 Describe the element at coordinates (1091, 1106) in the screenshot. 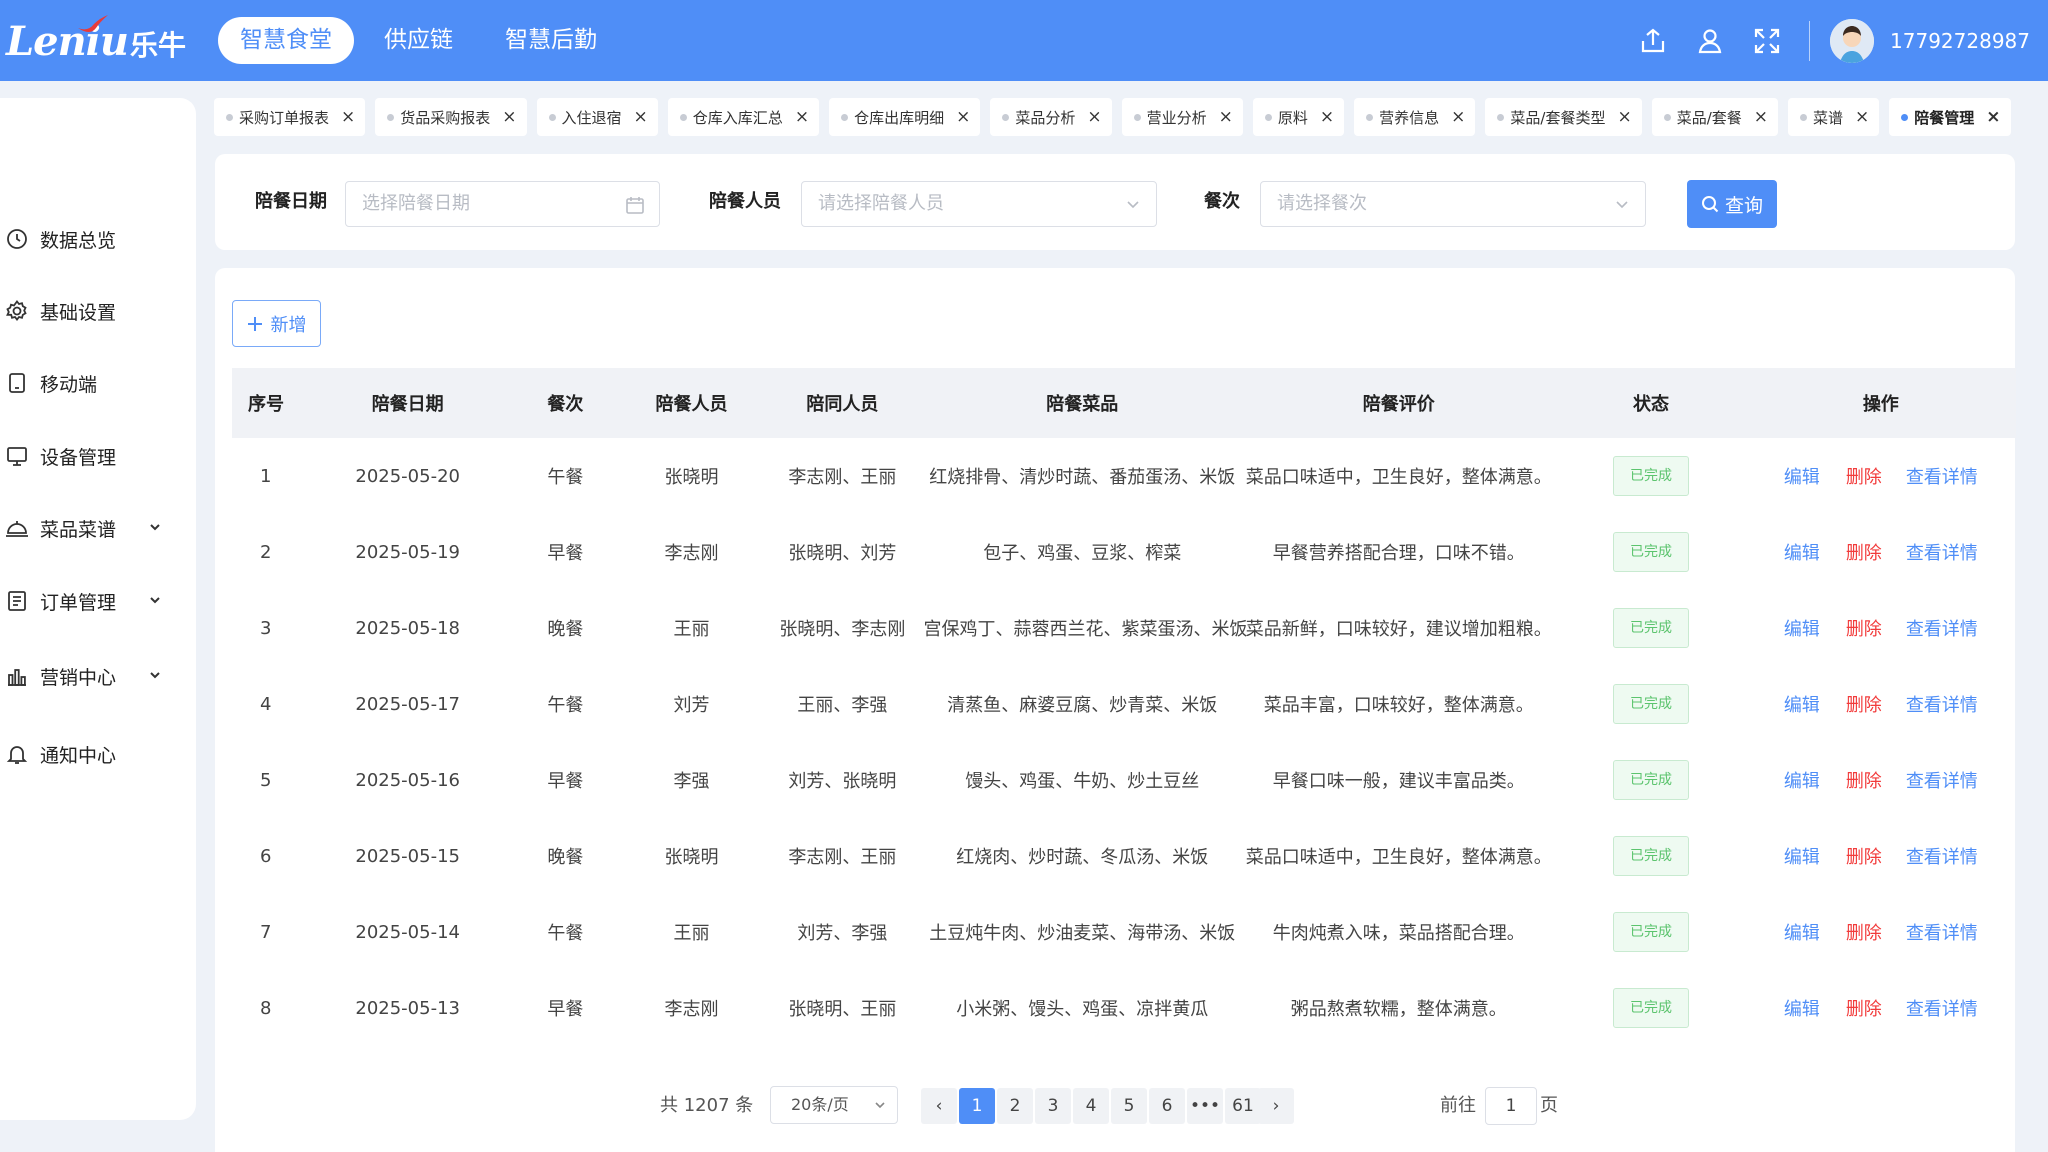

I see `page-button: 4` at that location.